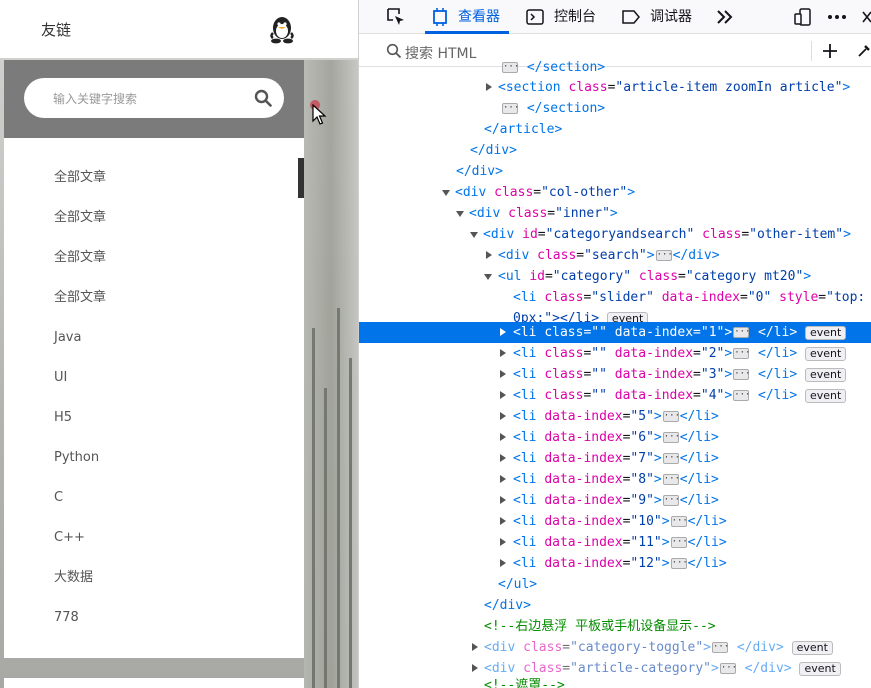  Describe the element at coordinates (154, 98) in the screenshot. I see `keyword-search-input: 输入关键字搜索` at that location.